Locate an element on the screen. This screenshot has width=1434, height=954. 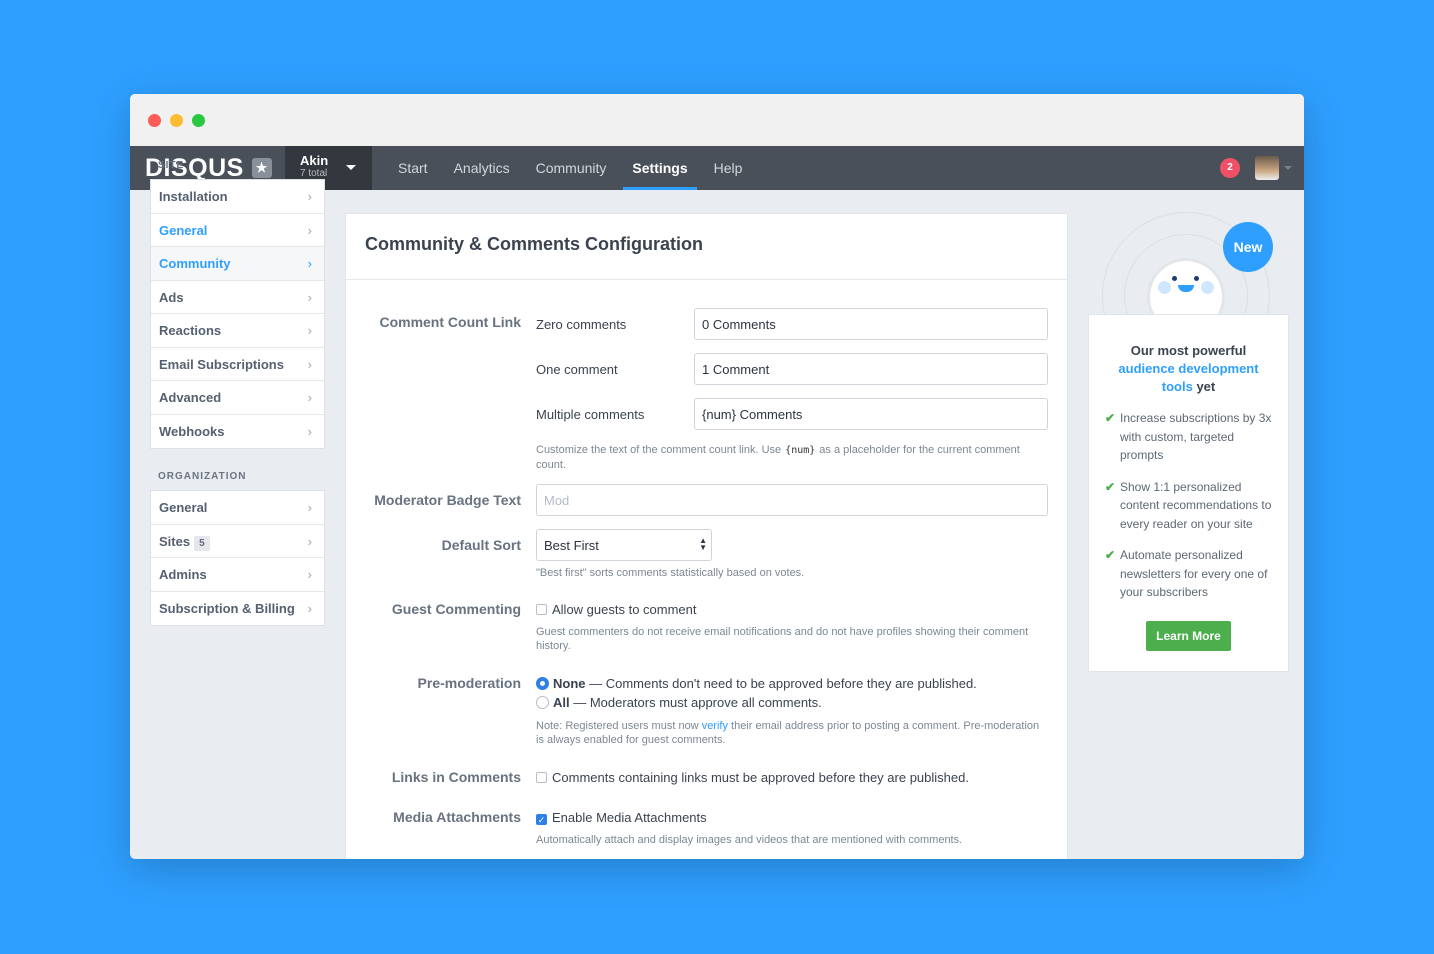
default-sort-label: Default Sort is located at coordinates (481, 545).